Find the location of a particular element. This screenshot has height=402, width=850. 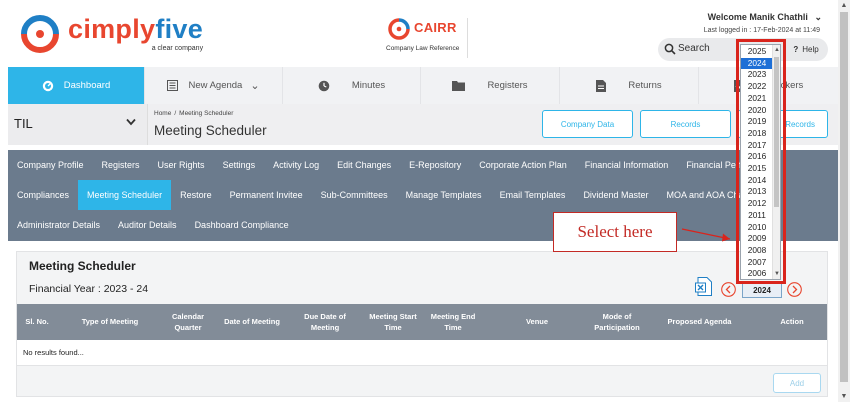

page-scrollbar: ▲ ▼ is located at coordinates (844, 201).